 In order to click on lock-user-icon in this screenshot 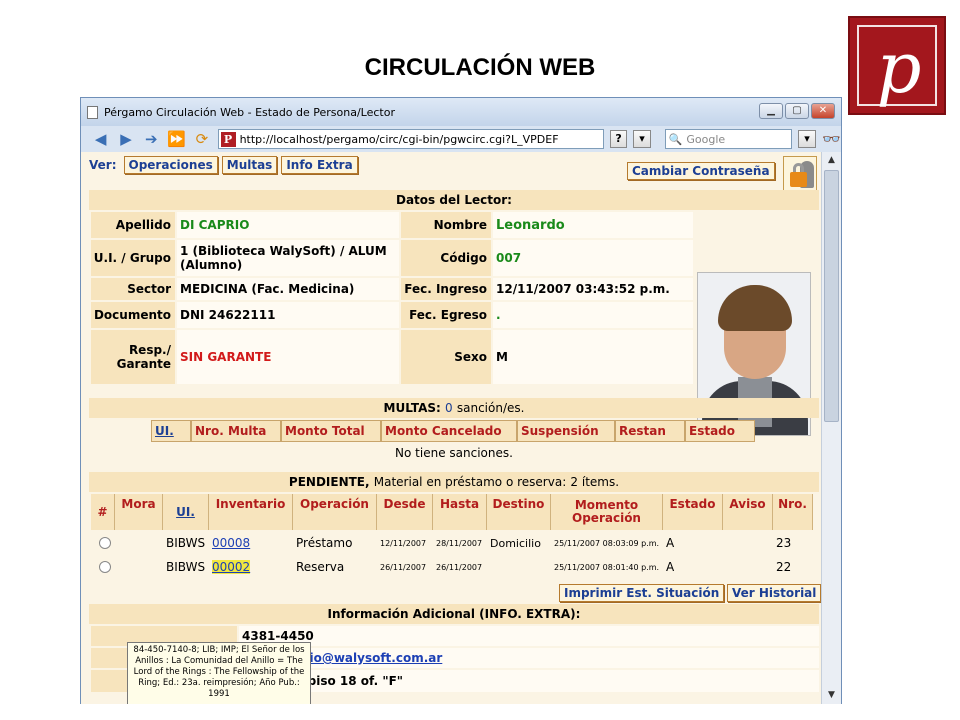, I will do `click(800, 174)`.